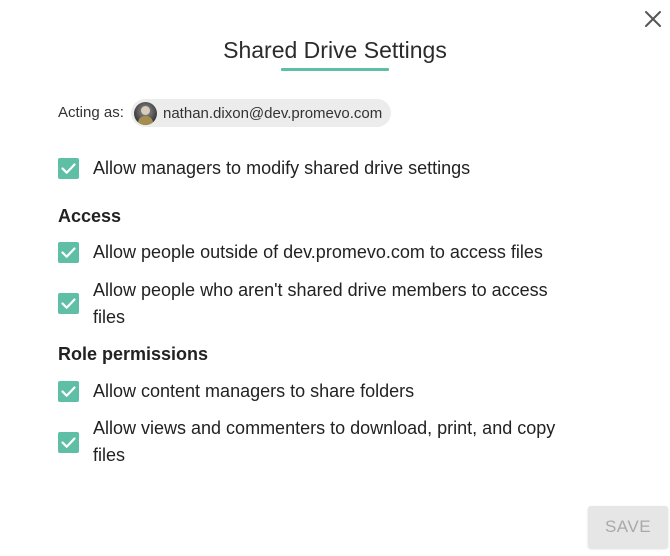  Describe the element at coordinates (145, 113) in the screenshot. I see `user-avatar-icon` at that location.